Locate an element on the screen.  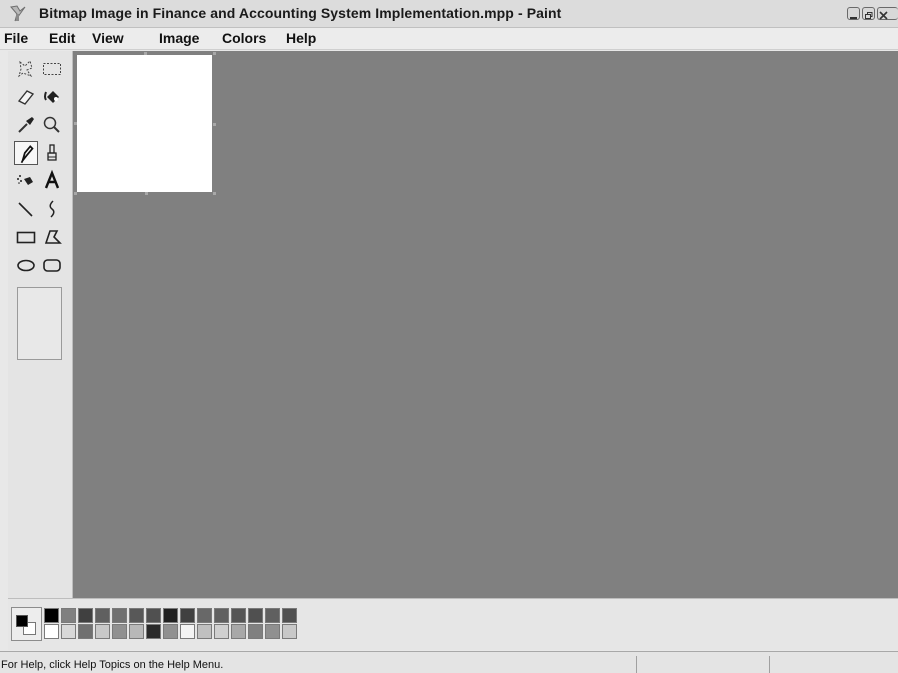
resize-handle-right is located at coordinates (214, 124).